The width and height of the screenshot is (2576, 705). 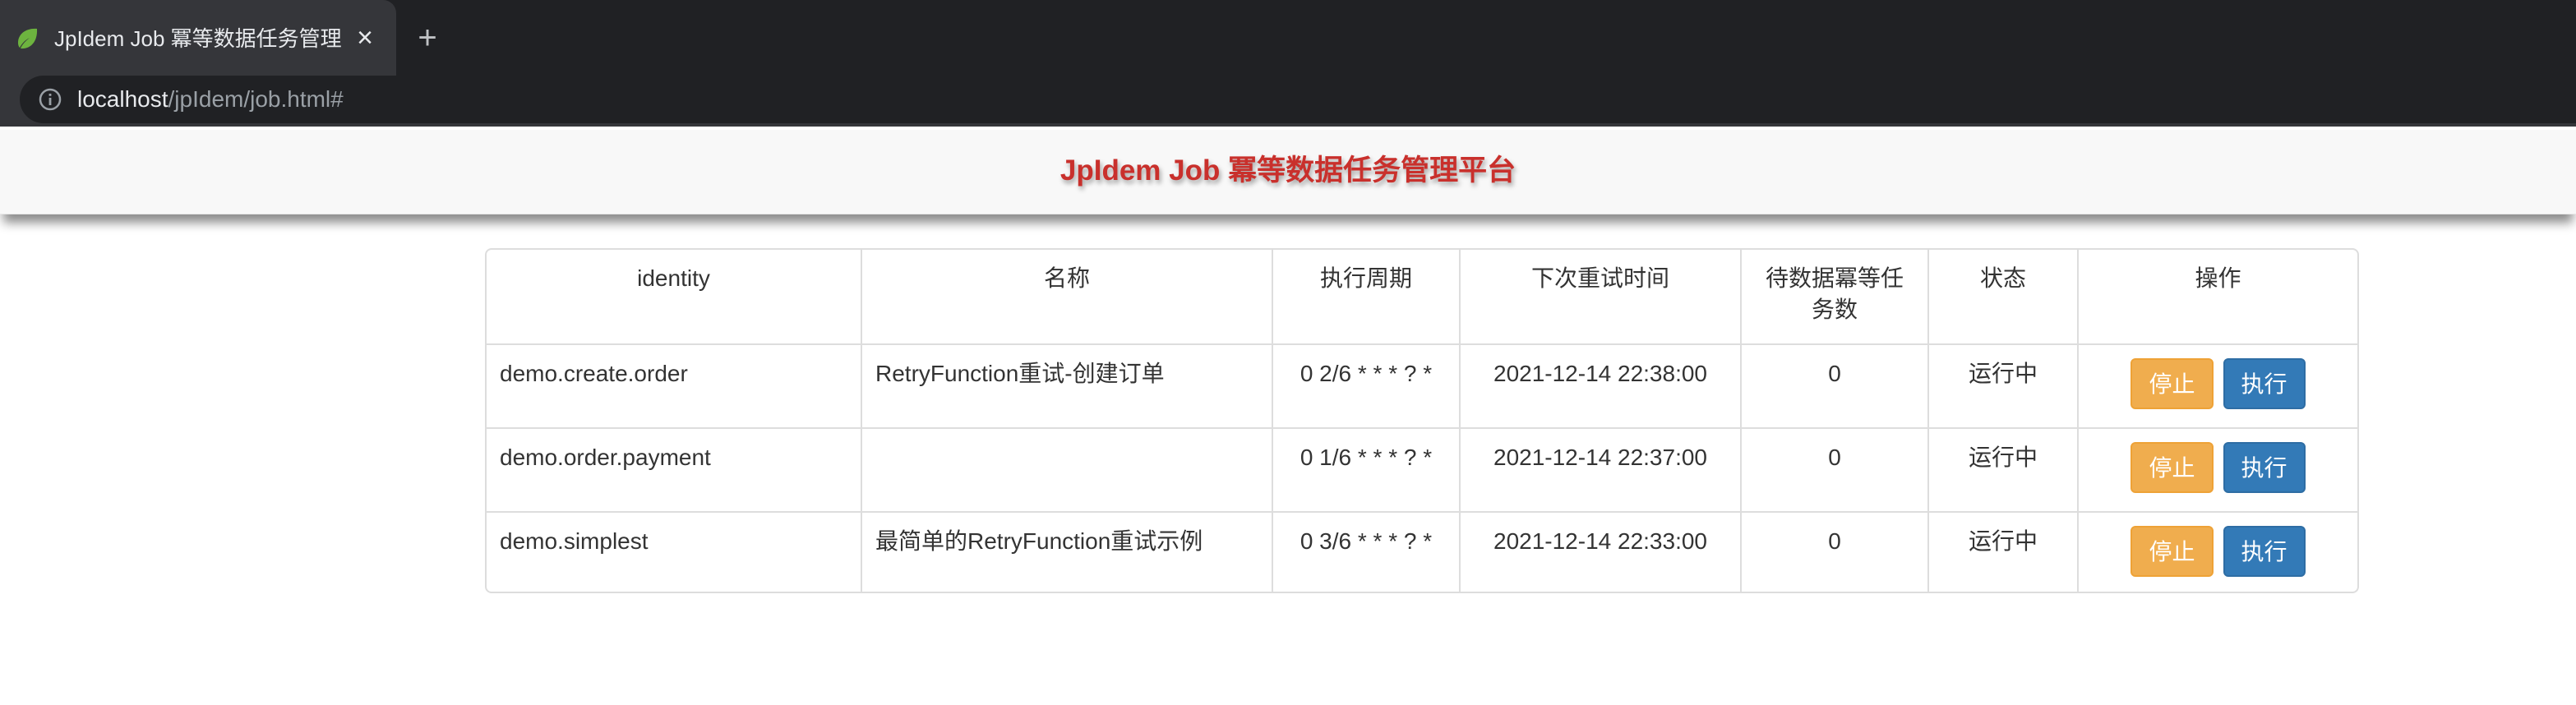 I want to click on cell-cron: 0 1/6 * * * ? *, so click(x=1367, y=470).